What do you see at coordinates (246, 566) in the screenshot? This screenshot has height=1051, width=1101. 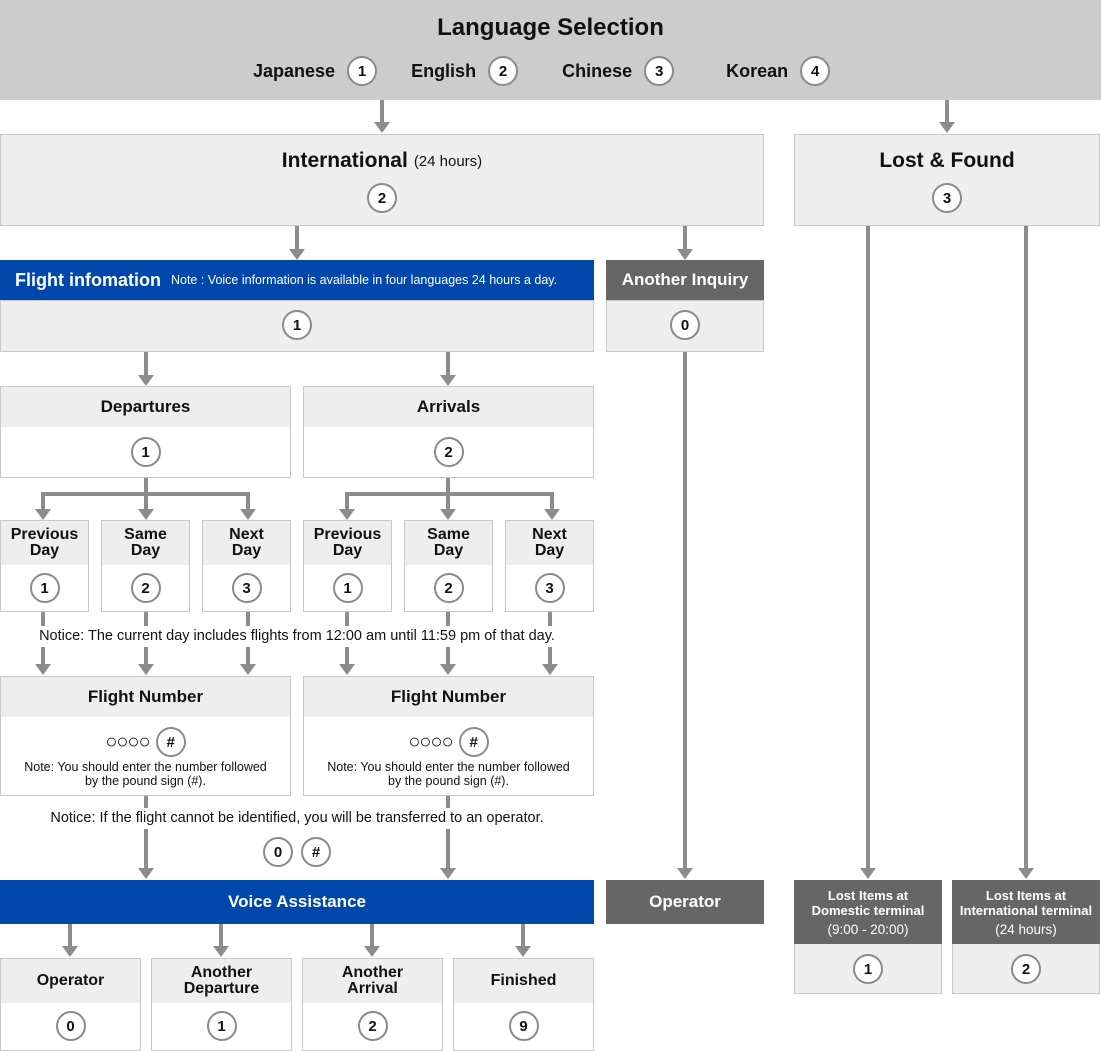 I see `departures-next-day: Next Day 3` at bounding box center [246, 566].